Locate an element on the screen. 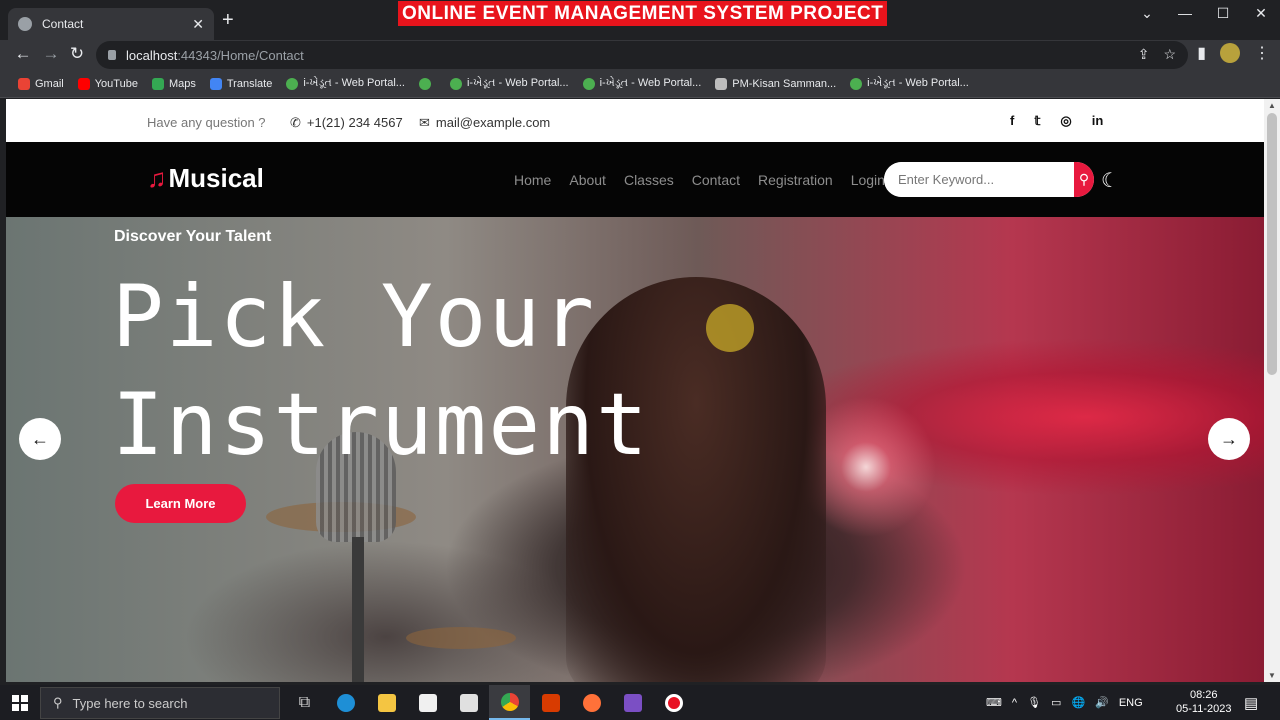 This screenshot has height=720, width=1280. hero-subtitle: Discover Your Talent is located at coordinates (193, 236).